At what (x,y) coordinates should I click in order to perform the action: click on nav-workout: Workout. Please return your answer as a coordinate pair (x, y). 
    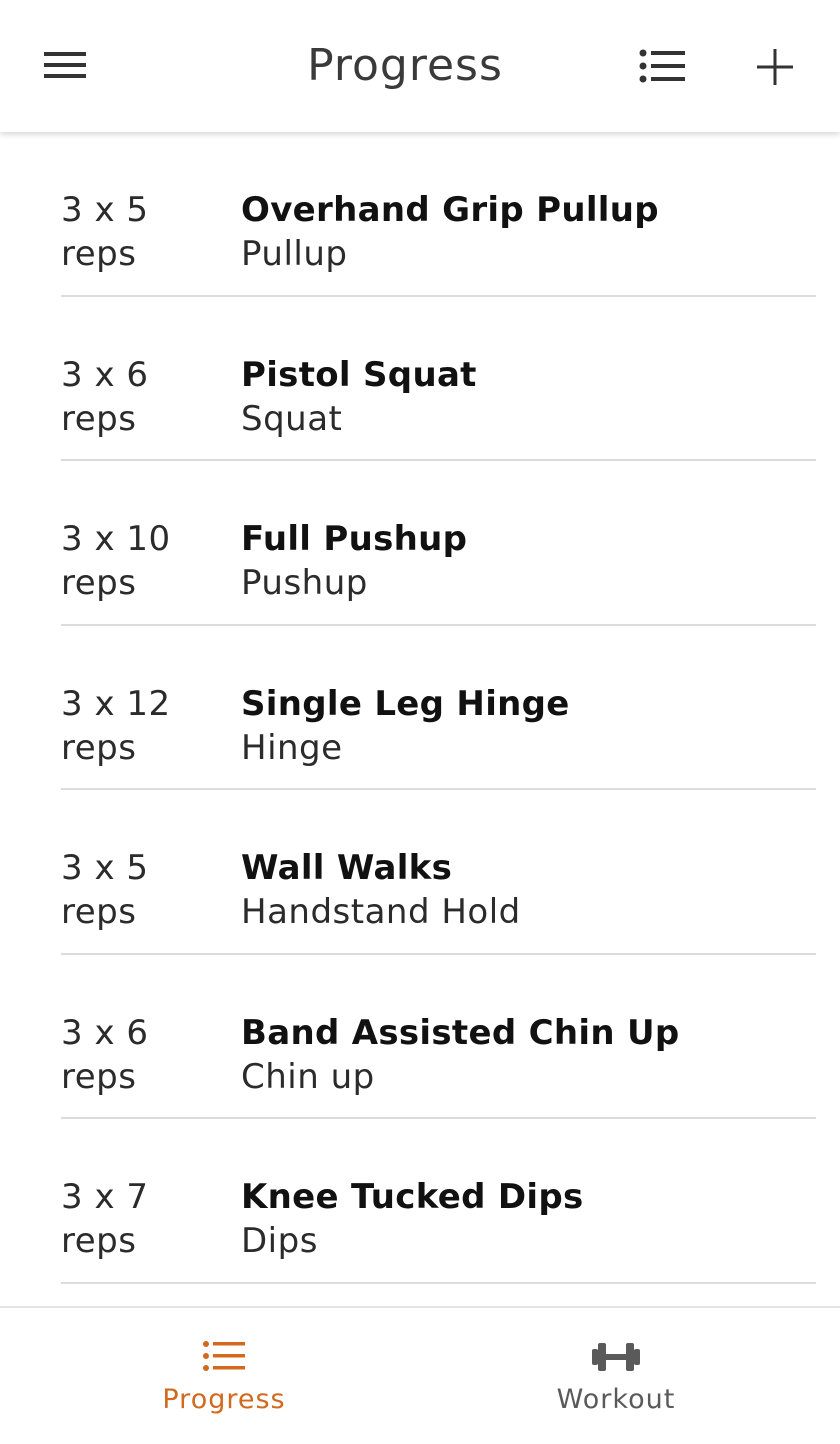
    Looking at the image, I should click on (616, 1376).